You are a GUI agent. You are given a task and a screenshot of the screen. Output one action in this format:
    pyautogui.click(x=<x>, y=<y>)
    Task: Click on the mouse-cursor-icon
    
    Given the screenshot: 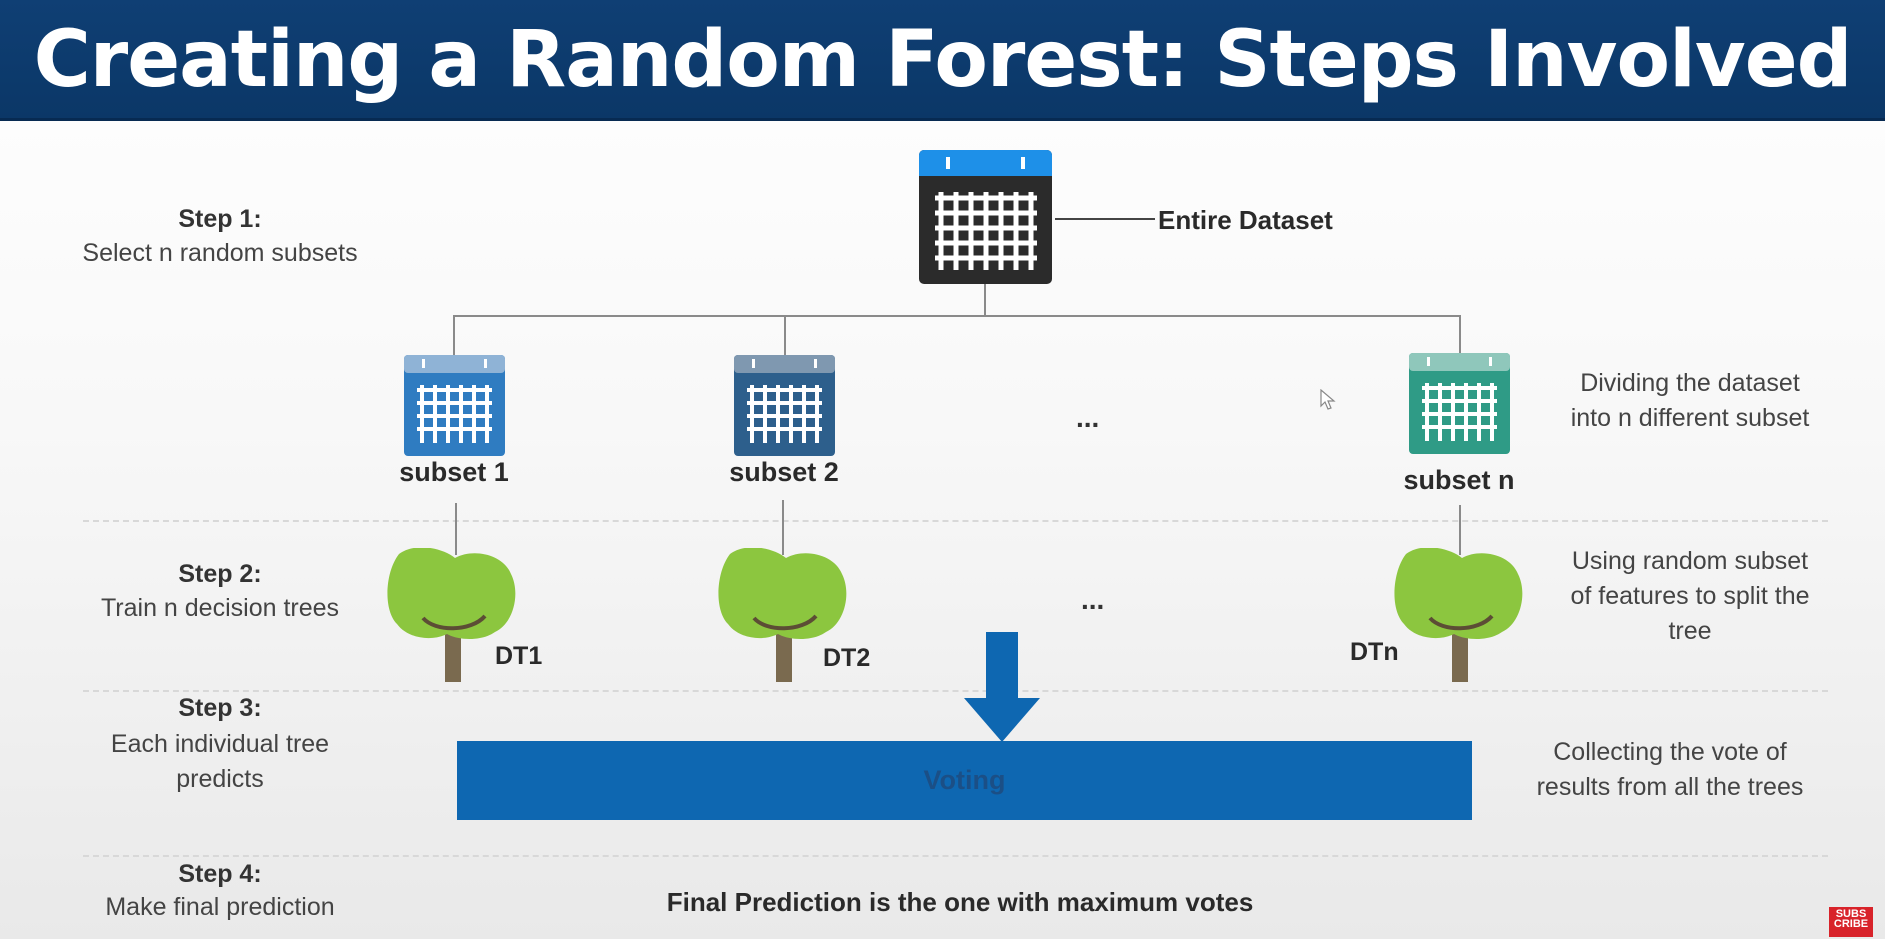 What is the action you would take?
    pyautogui.click(x=1328, y=399)
    